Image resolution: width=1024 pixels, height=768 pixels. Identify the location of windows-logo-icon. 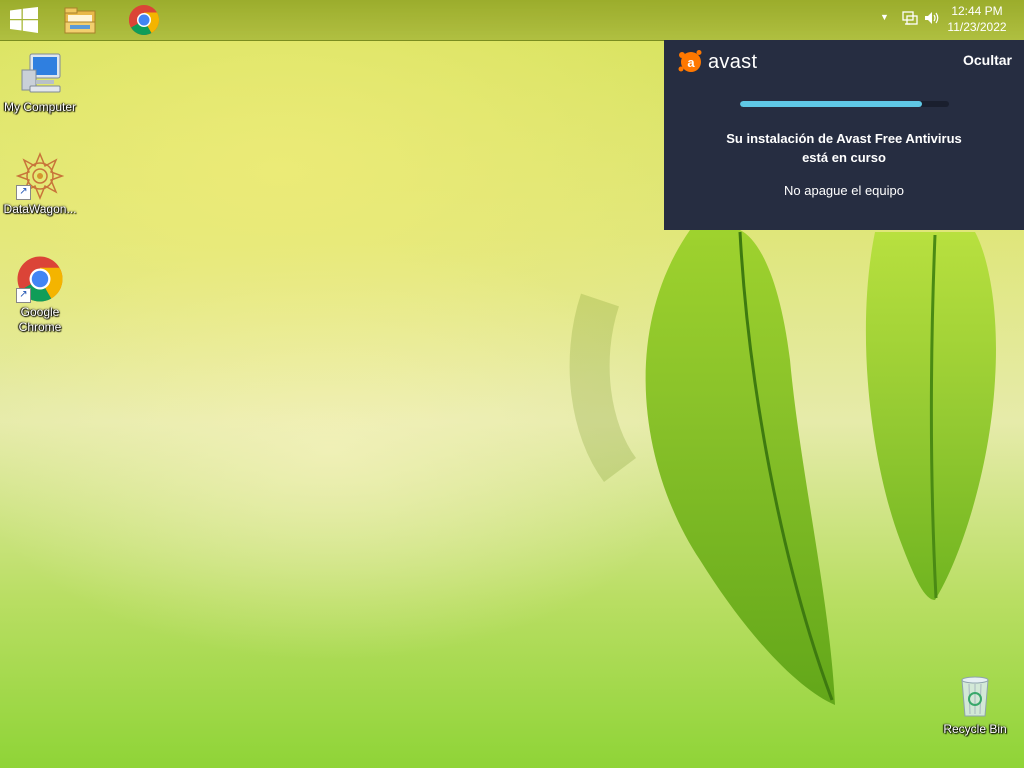
(24, 20).